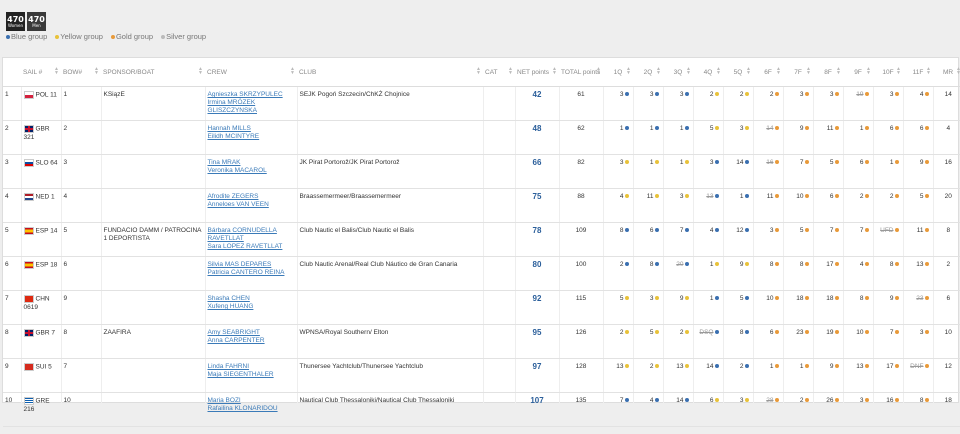 The image size is (960, 434). I want to click on crew-member-link: Afrodite ZEGERS, so click(251, 197).